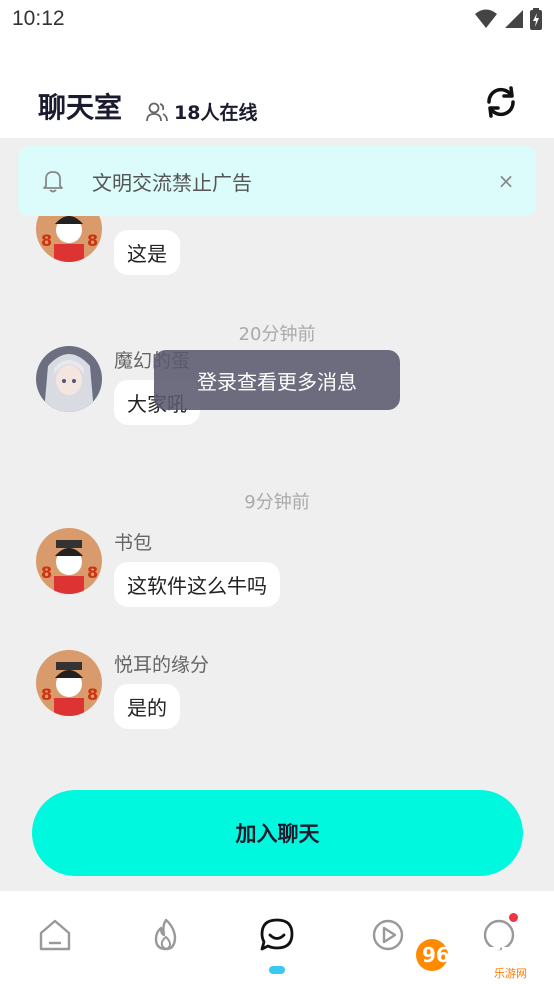 The image size is (554, 984). What do you see at coordinates (157, 111) in the screenshot?
I see `users-icon` at bounding box center [157, 111].